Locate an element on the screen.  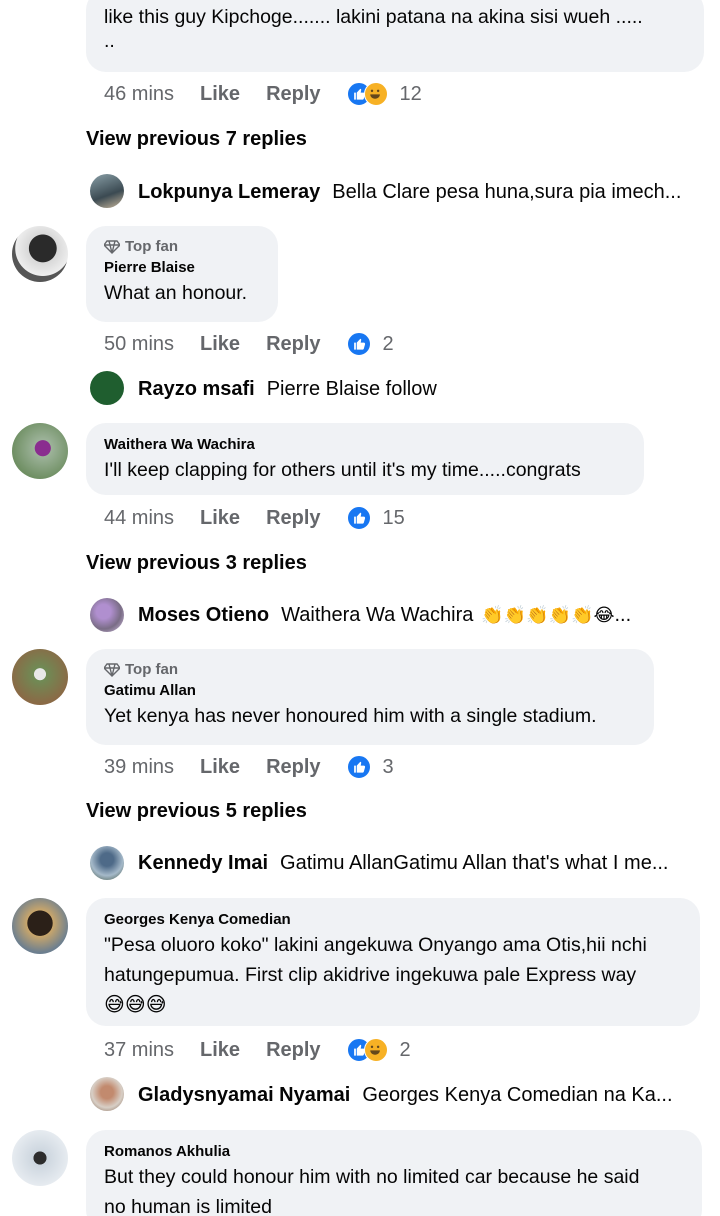
comment-text: What an honour. is located at coordinates (176, 293).